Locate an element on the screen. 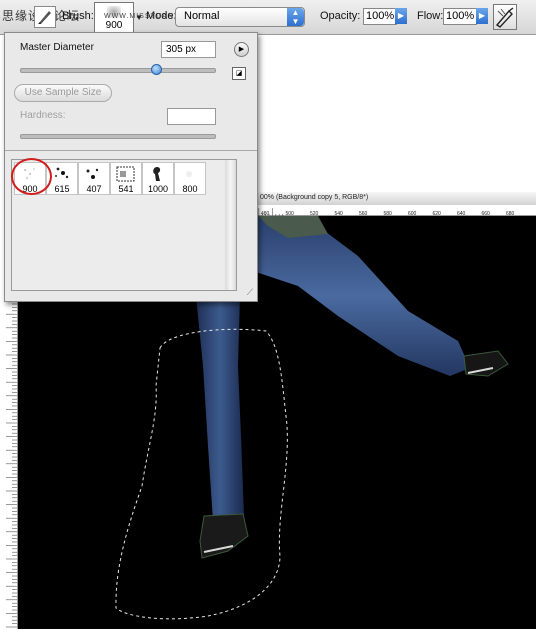 The image size is (536, 634). flow-slider-arrow-icon: ▶ is located at coordinates (482, 16).